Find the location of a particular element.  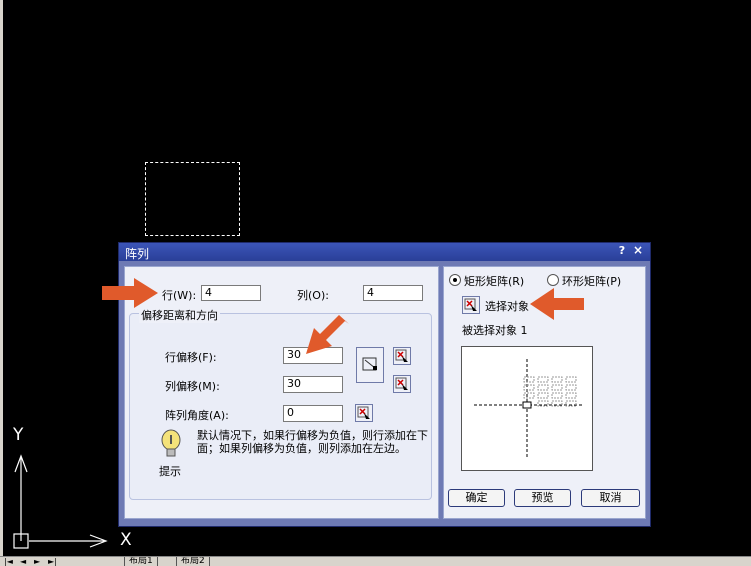

angle-input: 0 is located at coordinates (313, 413).